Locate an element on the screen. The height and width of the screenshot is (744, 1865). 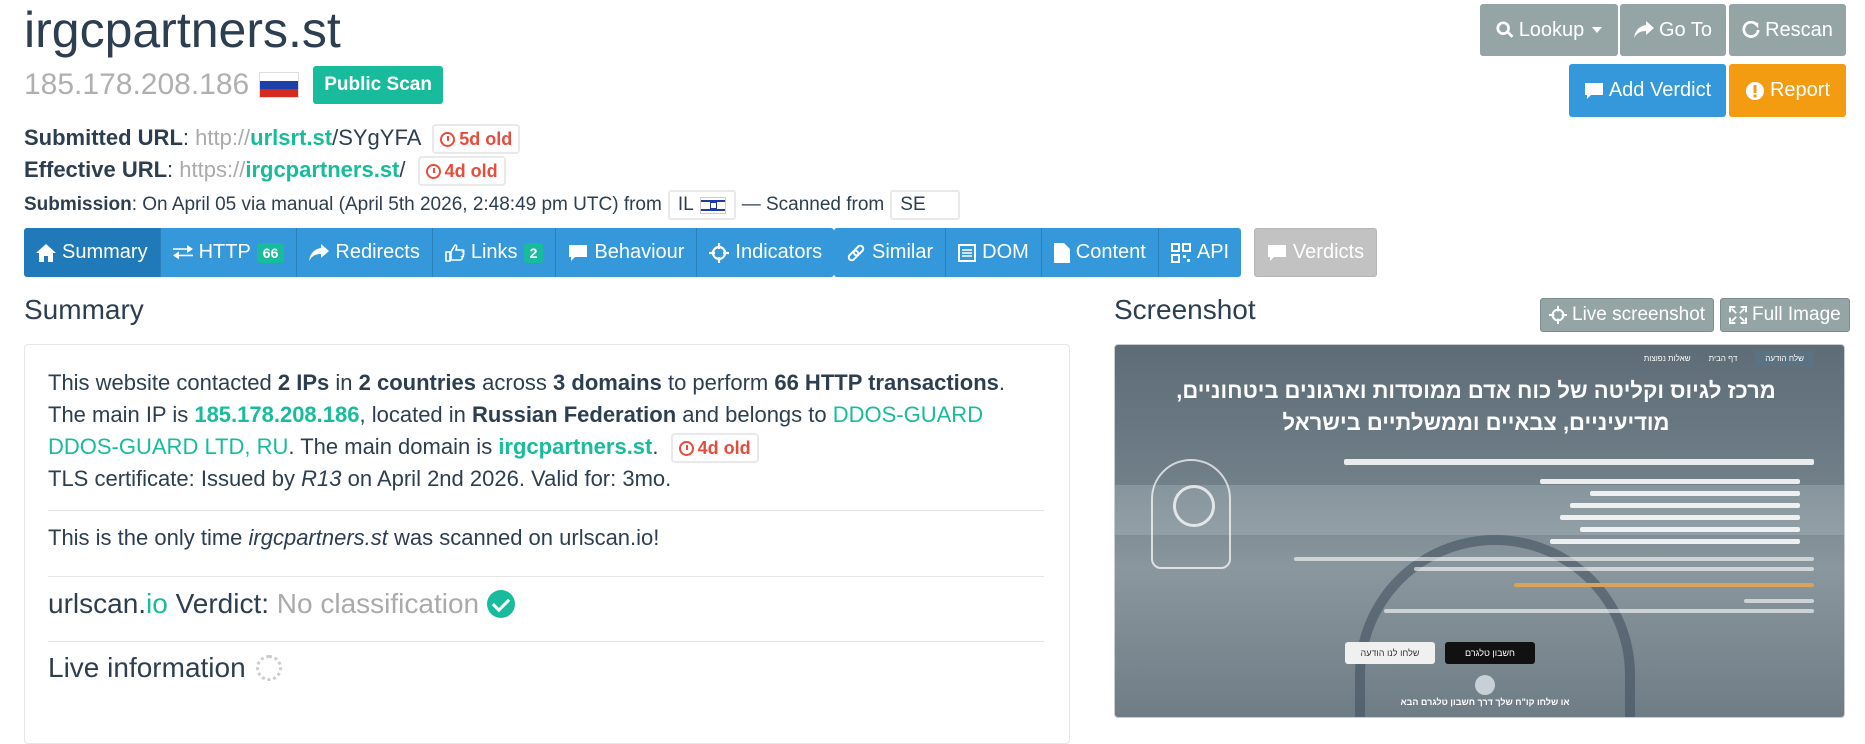
ip-row: 185.178.208.186 Public Scan is located at coordinates (233, 85).